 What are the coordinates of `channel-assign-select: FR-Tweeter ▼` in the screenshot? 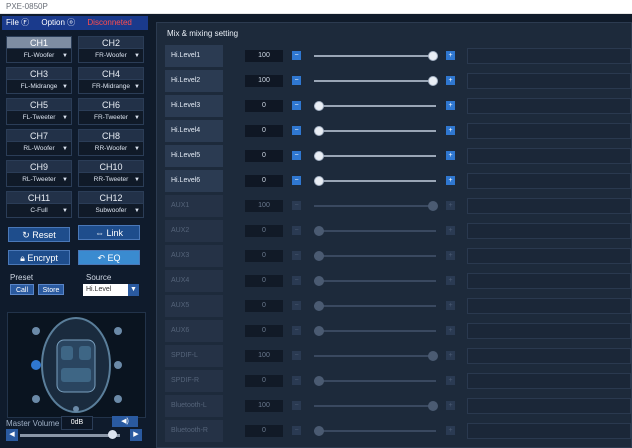 It's located at (111, 118).